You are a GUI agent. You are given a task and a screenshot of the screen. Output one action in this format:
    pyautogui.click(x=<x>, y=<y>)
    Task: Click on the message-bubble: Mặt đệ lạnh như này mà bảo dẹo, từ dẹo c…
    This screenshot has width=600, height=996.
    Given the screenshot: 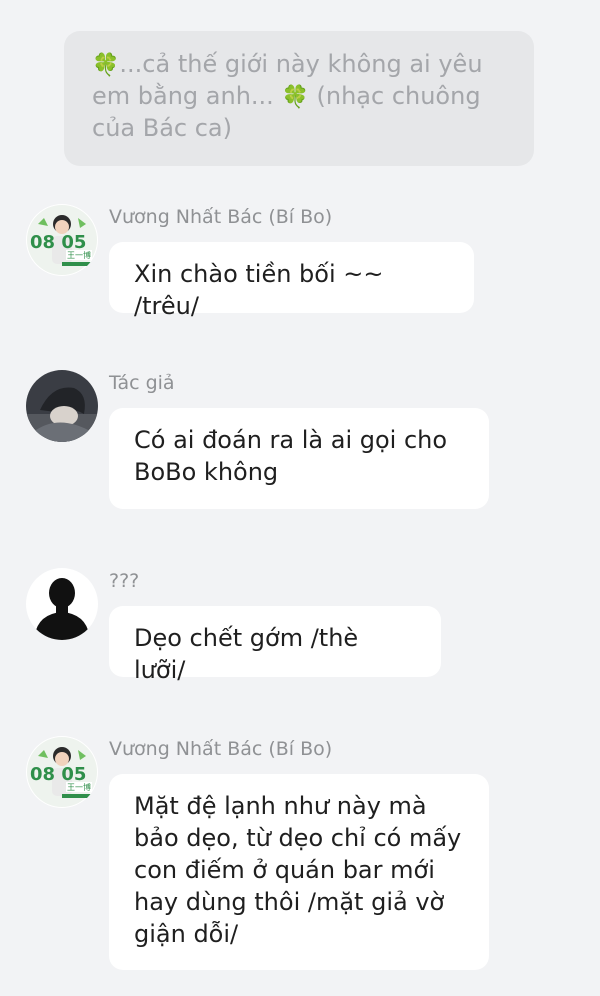 What is the action you would take?
    pyautogui.click(x=299, y=872)
    